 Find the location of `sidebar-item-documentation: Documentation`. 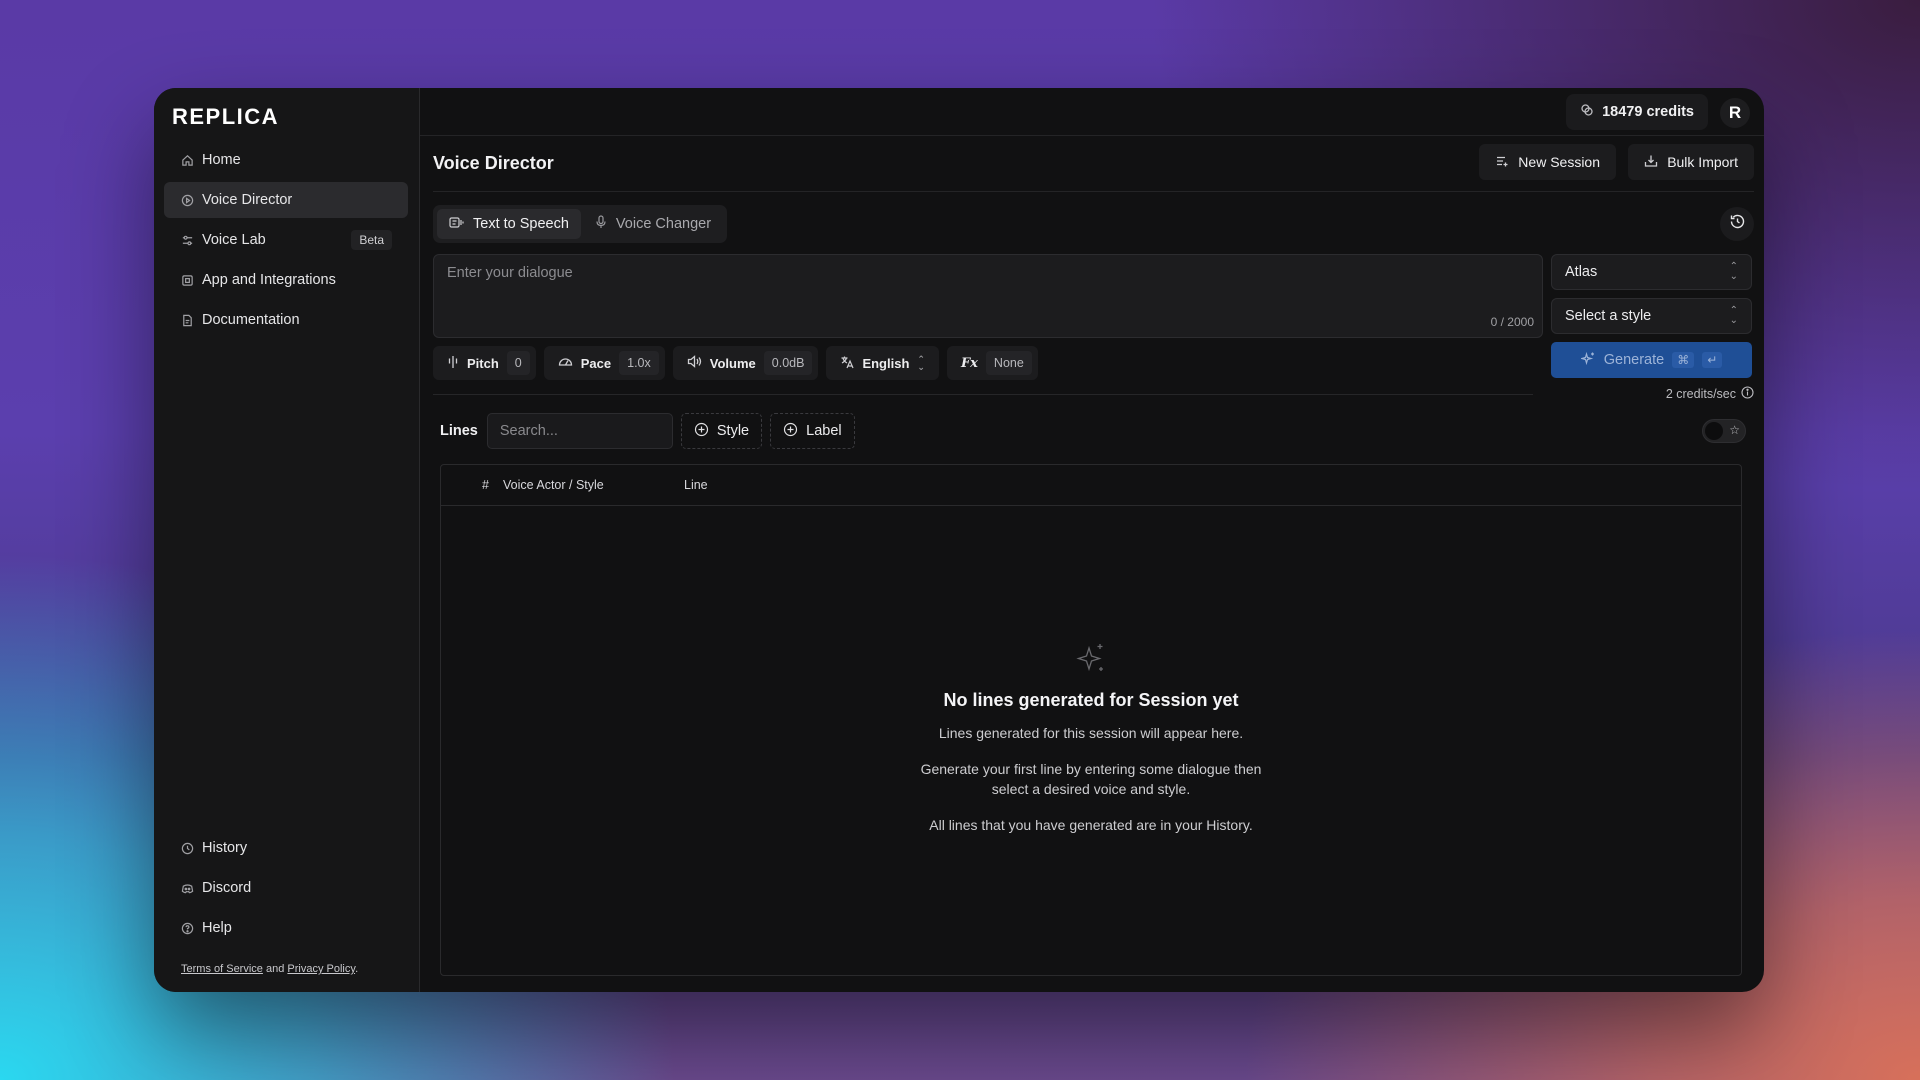

sidebar-item-documentation: Documentation is located at coordinates (286, 320).